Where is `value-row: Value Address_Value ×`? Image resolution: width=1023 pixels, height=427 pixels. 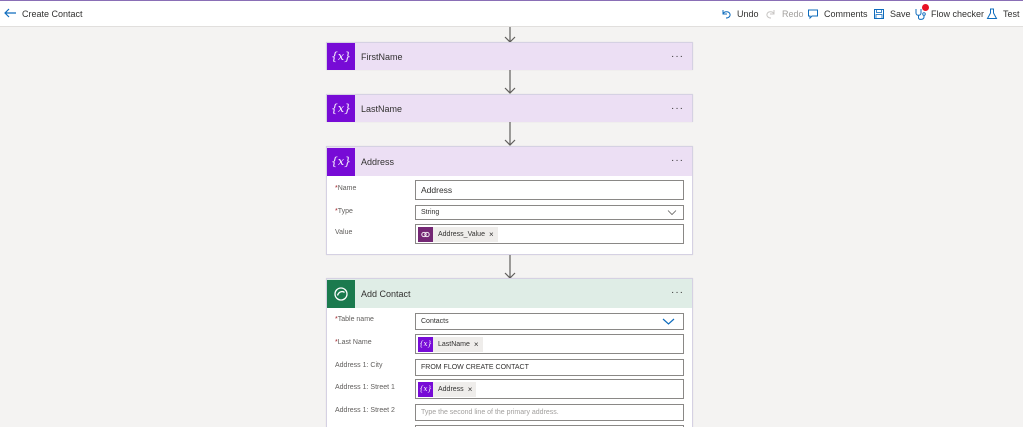 value-row: Value Address_Value × is located at coordinates (510, 234).